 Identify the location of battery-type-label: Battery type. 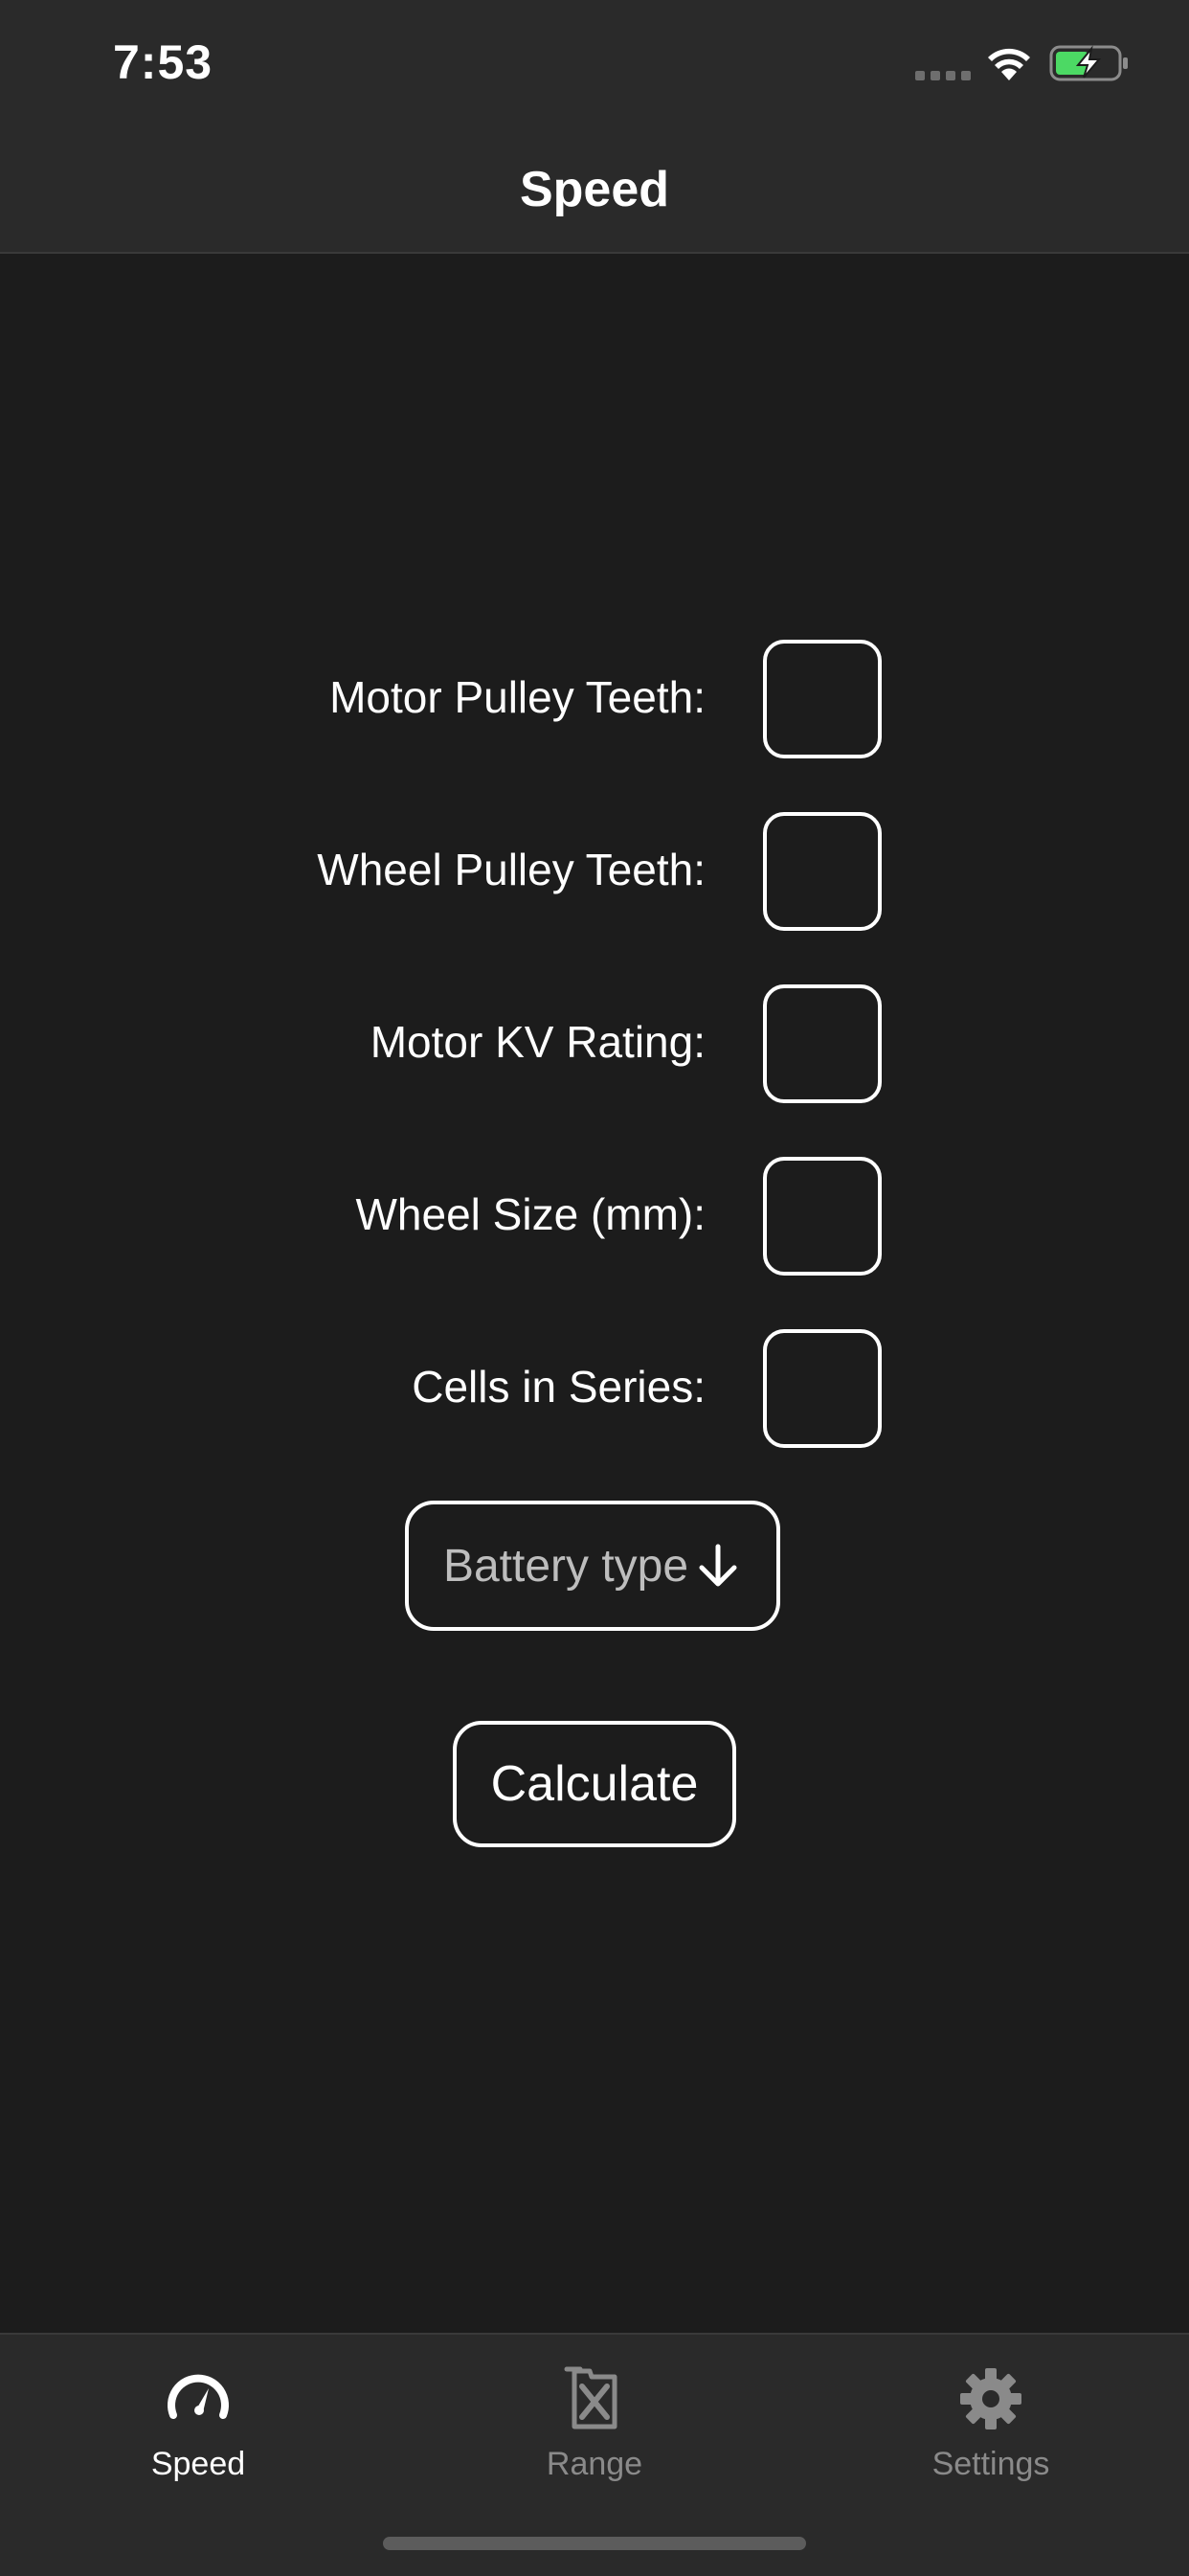
(565, 1566).